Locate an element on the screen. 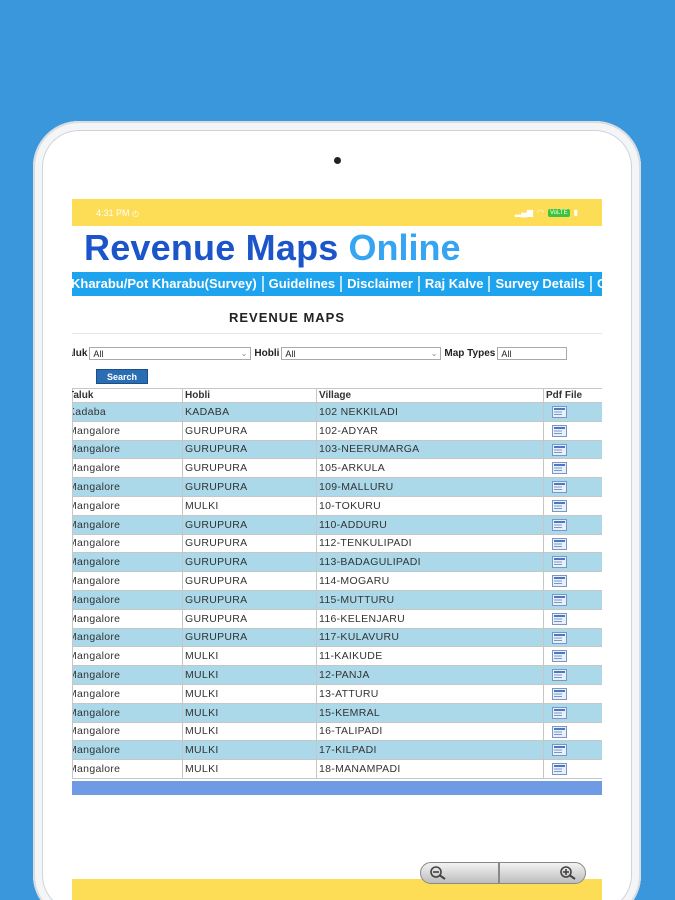 The width and height of the screenshot is (675, 900). table-row: Mangalore GURUPURA 115-MUTTURU is located at coordinates (337, 599).